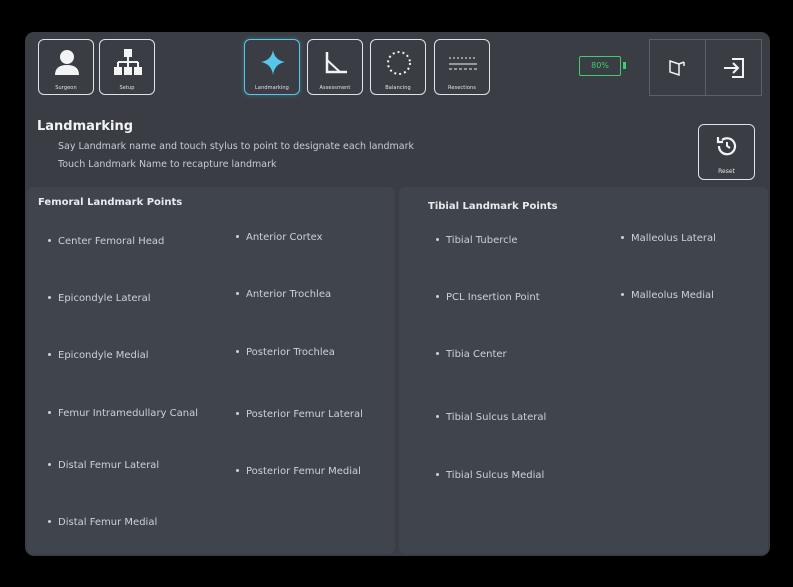 The width and height of the screenshot is (793, 587). What do you see at coordinates (602, 66) in the screenshot?
I see `battery-indicator: 80%` at bounding box center [602, 66].